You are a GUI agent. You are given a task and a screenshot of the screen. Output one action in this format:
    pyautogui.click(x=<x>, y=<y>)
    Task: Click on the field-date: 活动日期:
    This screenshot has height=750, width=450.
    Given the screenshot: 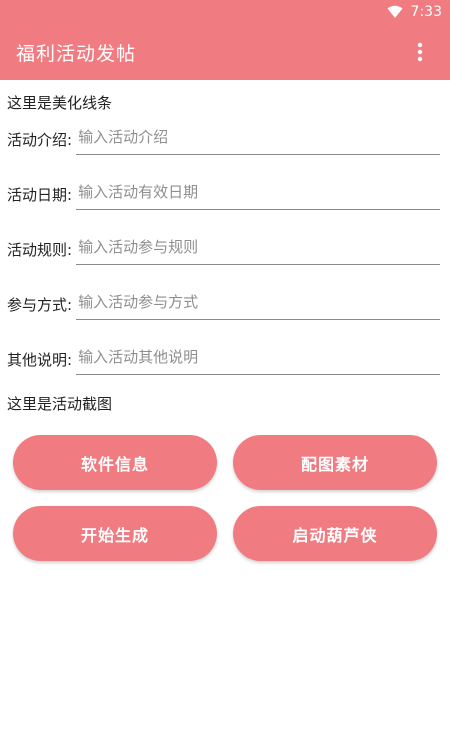 What is the action you would take?
    pyautogui.click(x=223, y=198)
    